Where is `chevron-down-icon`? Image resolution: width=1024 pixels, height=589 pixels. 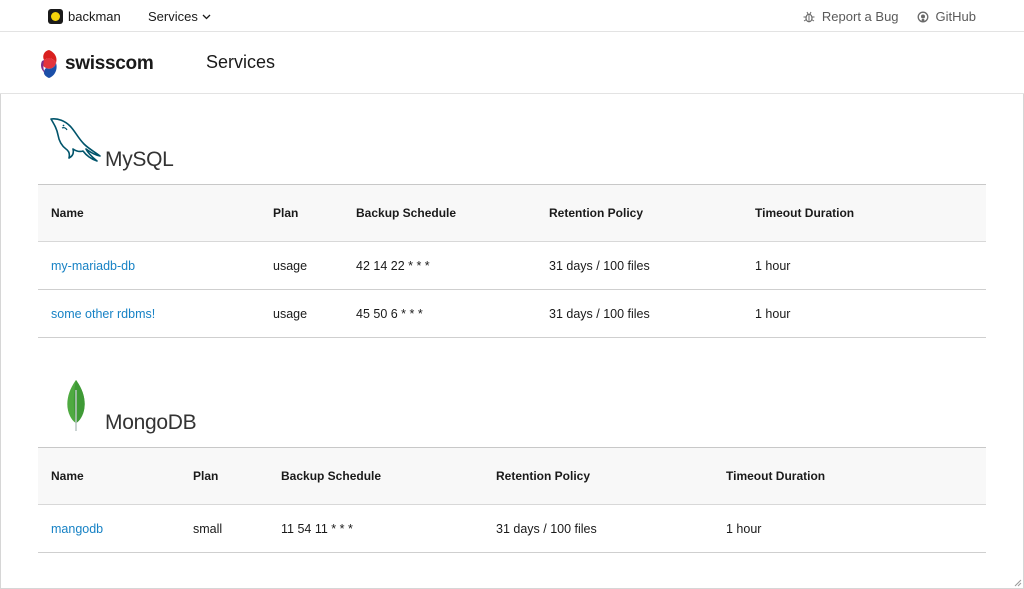
chevron-down-icon is located at coordinates (206, 16).